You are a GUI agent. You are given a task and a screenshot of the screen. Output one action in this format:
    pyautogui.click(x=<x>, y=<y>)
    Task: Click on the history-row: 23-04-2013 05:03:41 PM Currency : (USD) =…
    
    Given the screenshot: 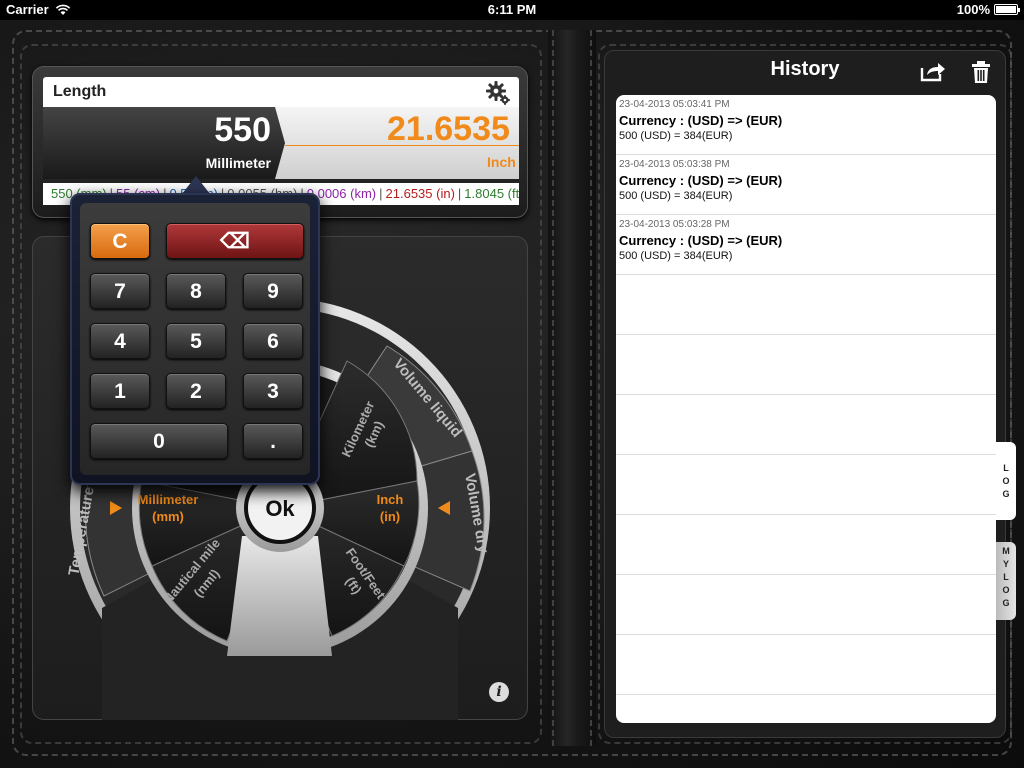 What is the action you would take?
    pyautogui.click(x=806, y=125)
    